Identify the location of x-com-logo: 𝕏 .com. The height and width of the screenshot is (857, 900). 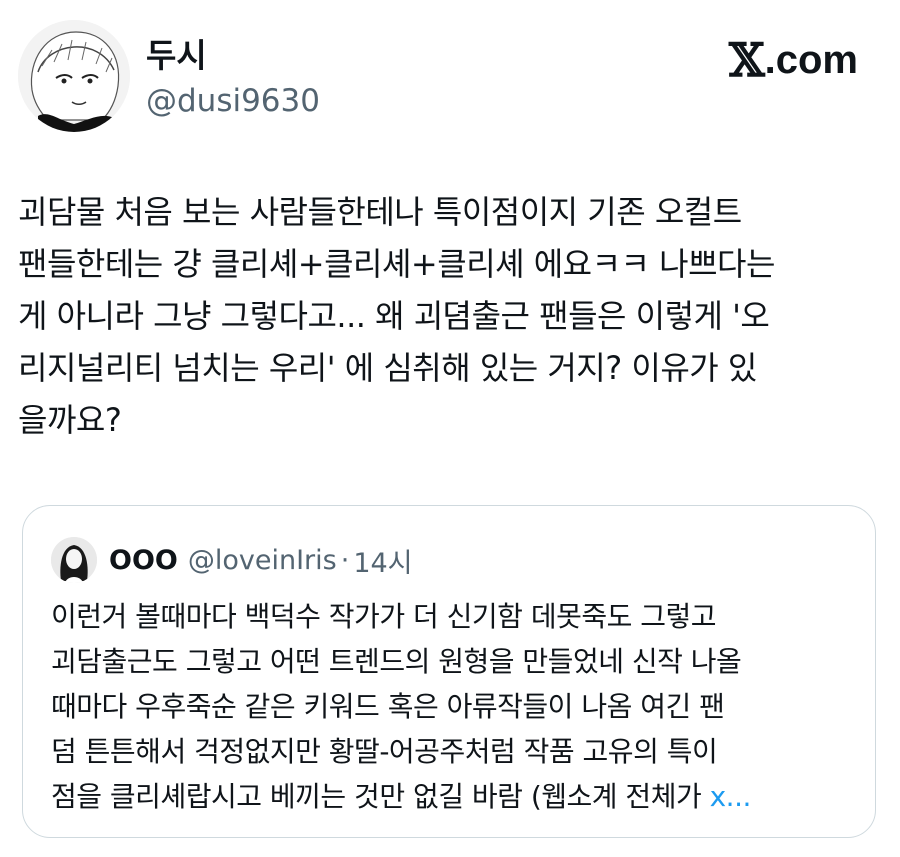
(793, 60).